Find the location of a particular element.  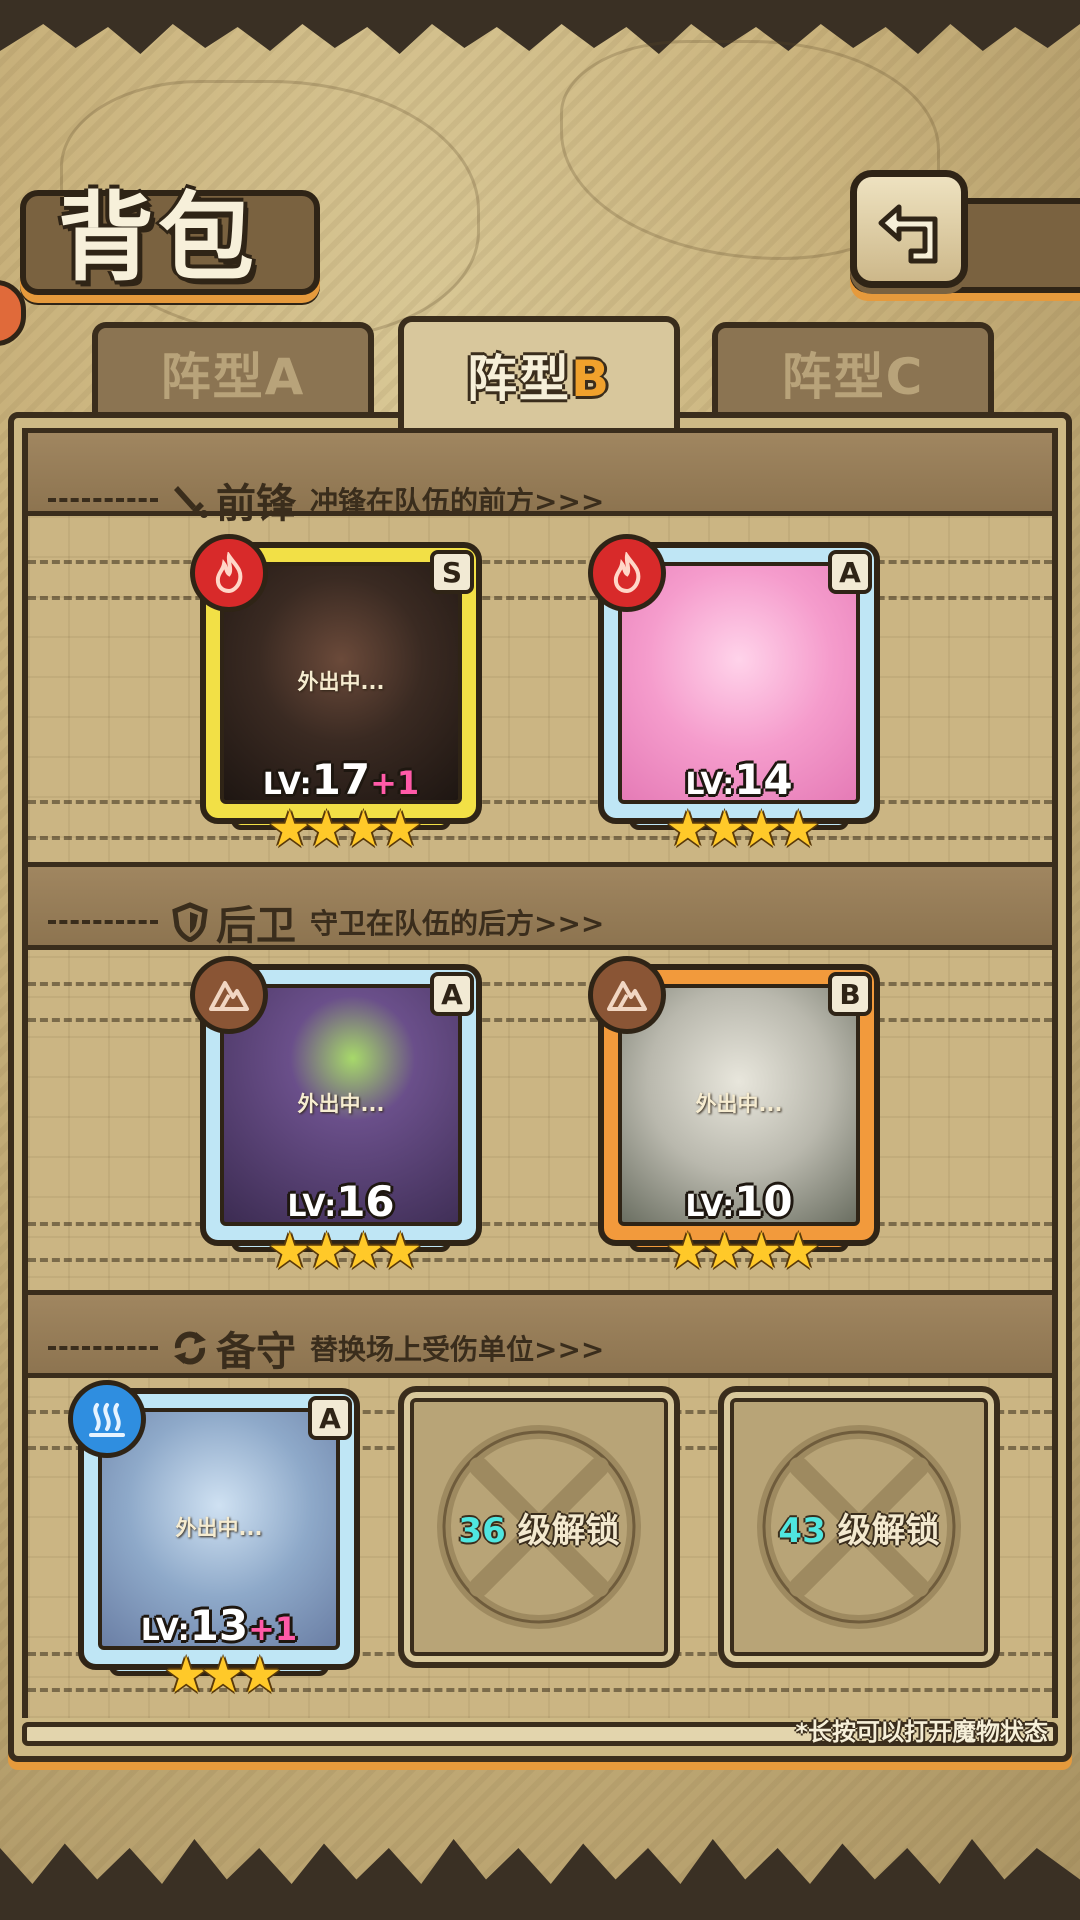

tab-formation-b: 阵型B is located at coordinates (539, 372).